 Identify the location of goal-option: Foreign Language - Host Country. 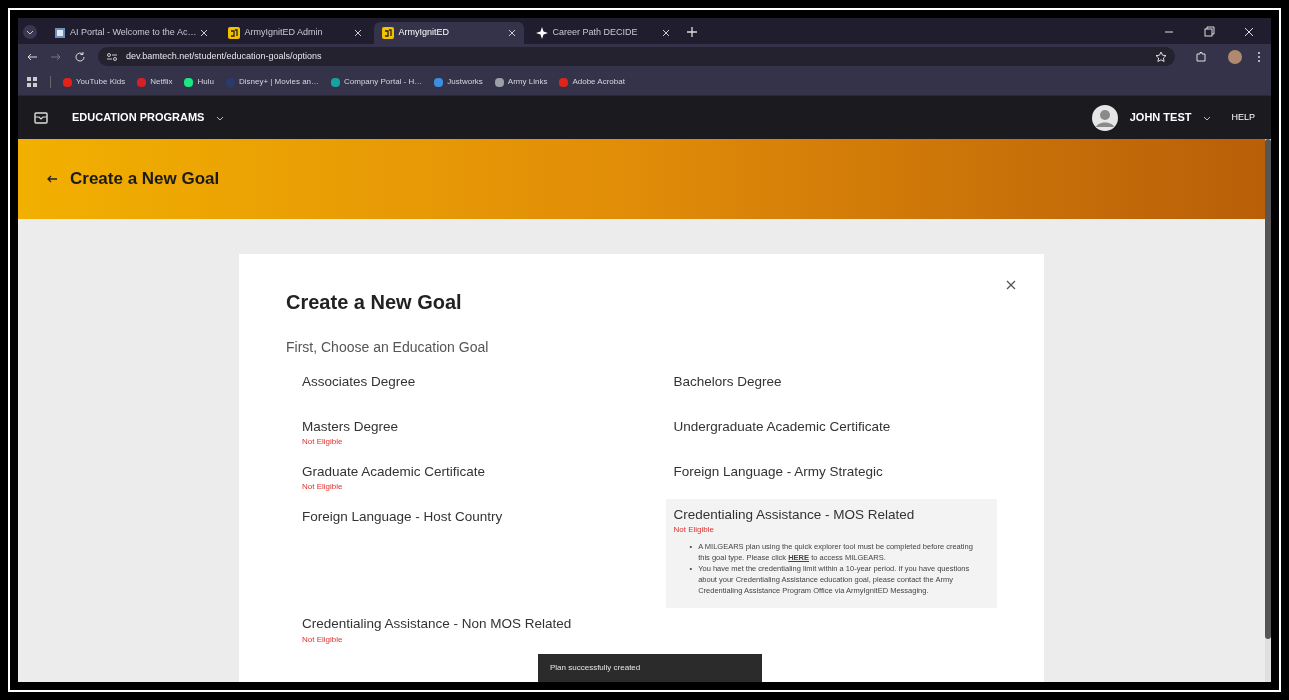
(460, 555).